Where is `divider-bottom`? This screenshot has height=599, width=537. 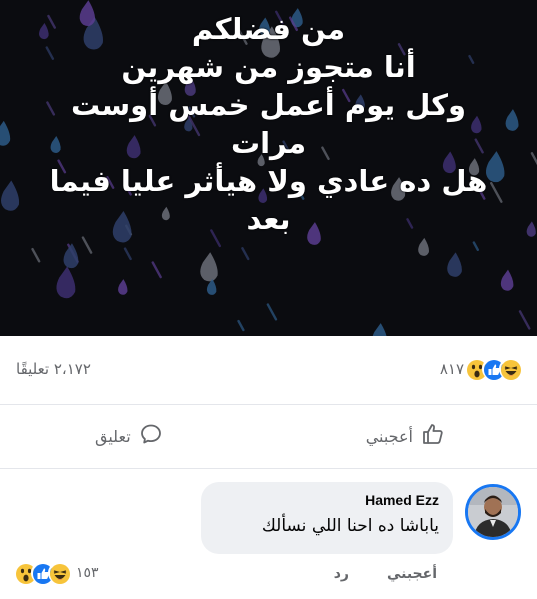 divider-bottom is located at coordinates (268, 468).